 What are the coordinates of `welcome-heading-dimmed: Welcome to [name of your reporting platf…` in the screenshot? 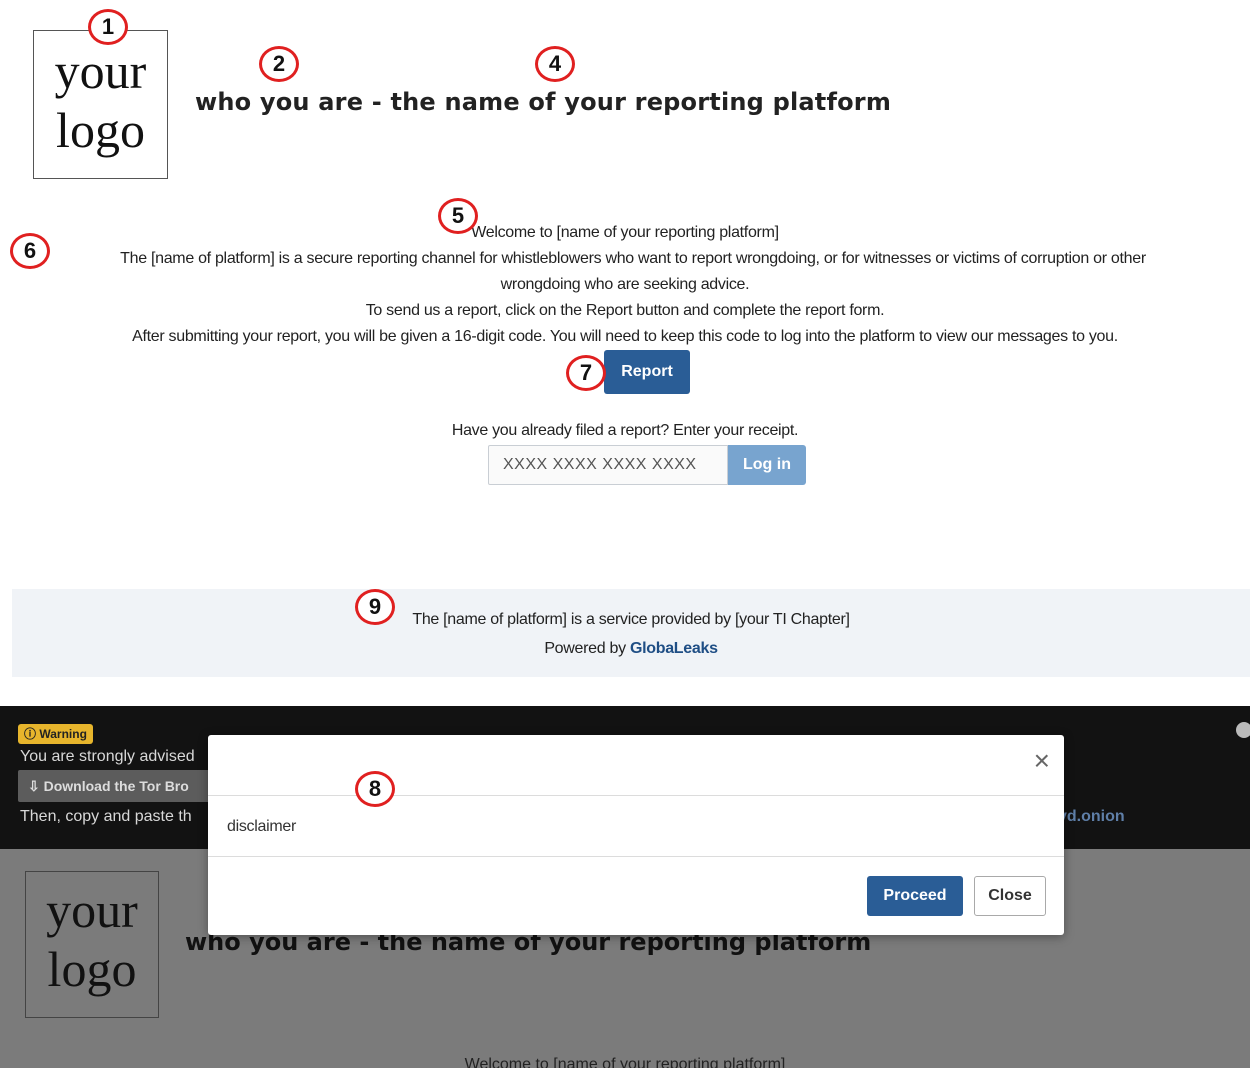 It's located at (625, 1062).